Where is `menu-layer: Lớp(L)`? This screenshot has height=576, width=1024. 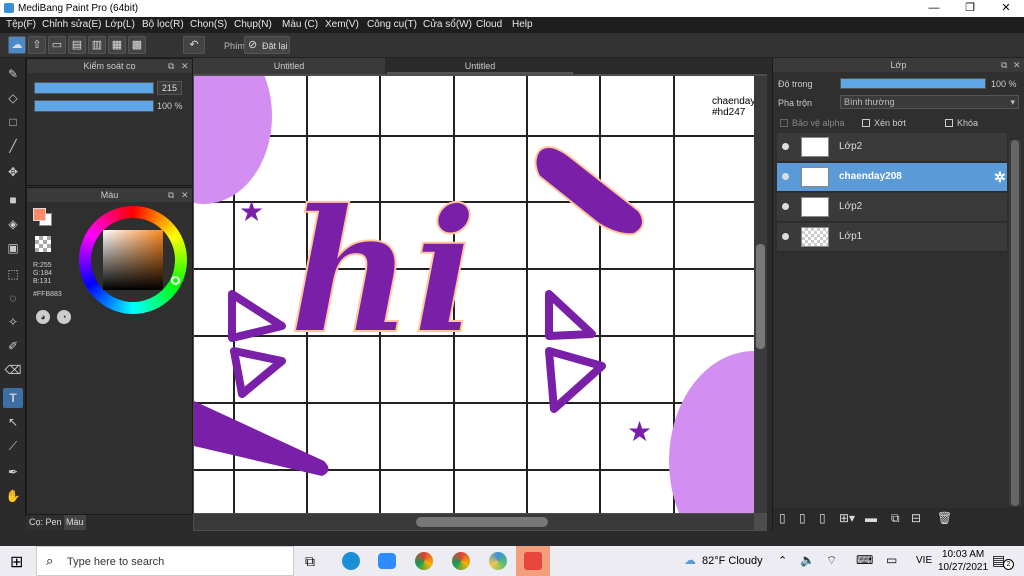 menu-layer: Lớp(L) is located at coordinates (120, 24).